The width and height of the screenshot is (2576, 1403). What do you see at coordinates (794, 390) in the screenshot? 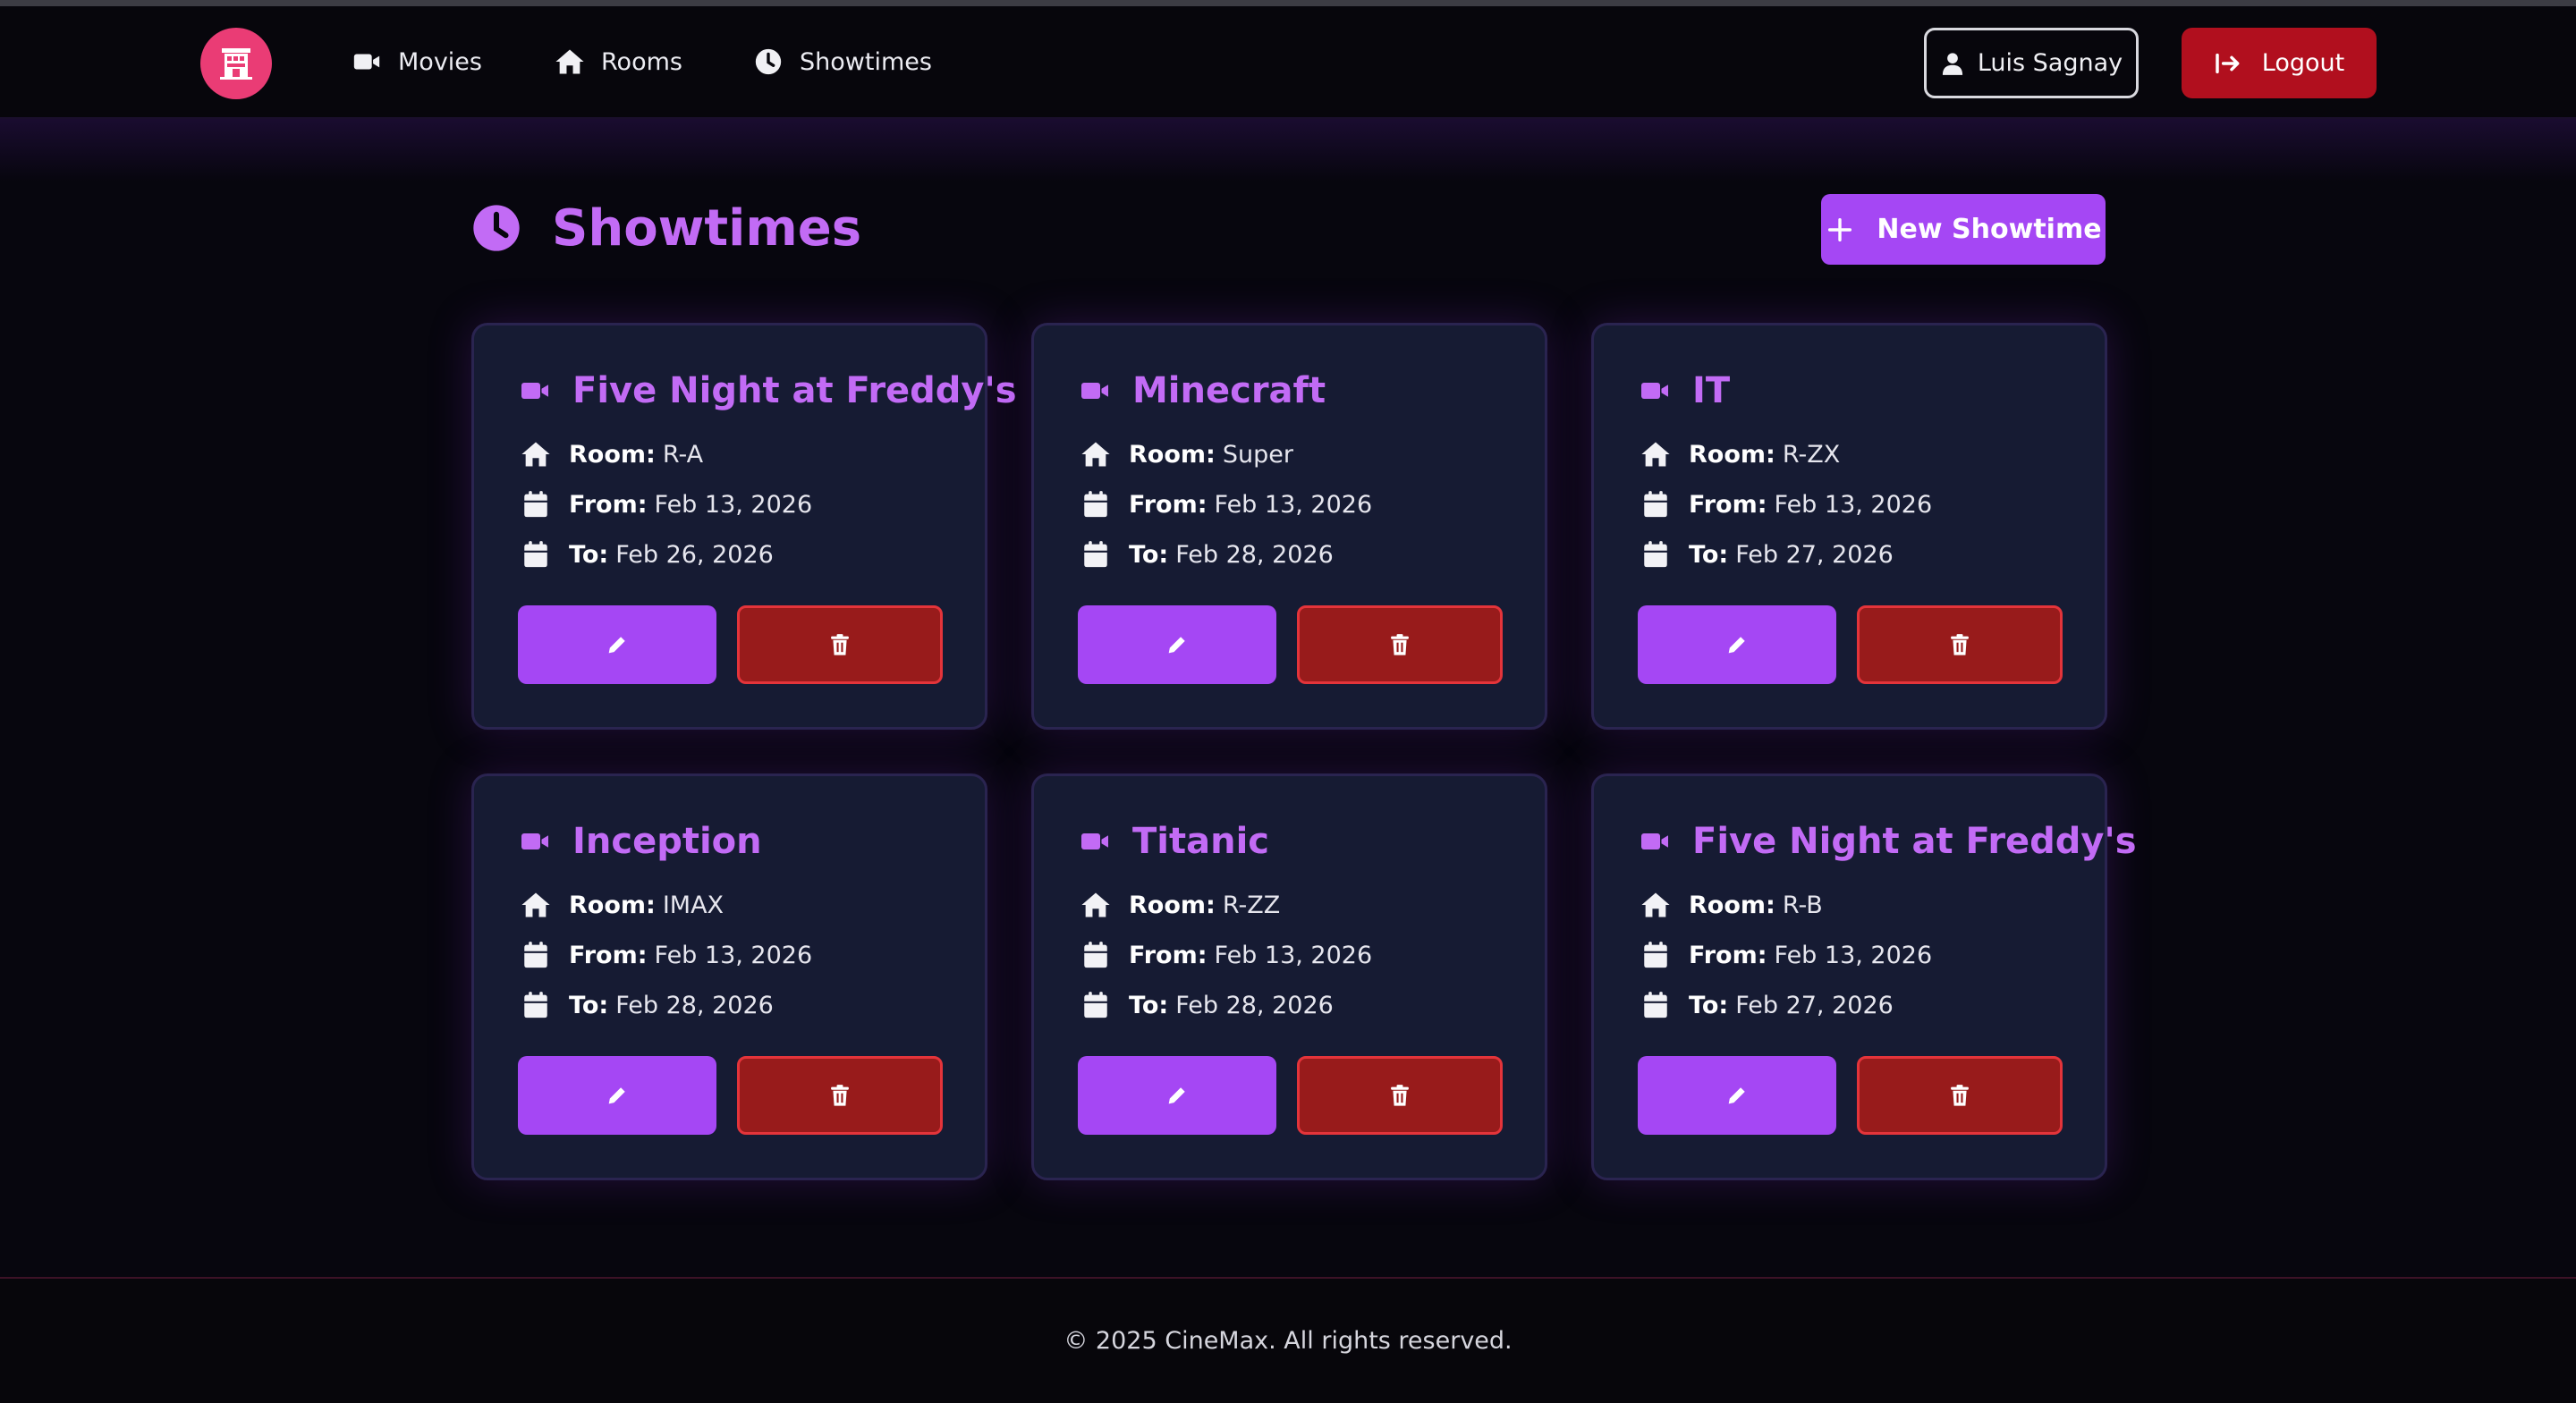
I see `movie-title-text: Five Night at Freddy's` at bounding box center [794, 390].